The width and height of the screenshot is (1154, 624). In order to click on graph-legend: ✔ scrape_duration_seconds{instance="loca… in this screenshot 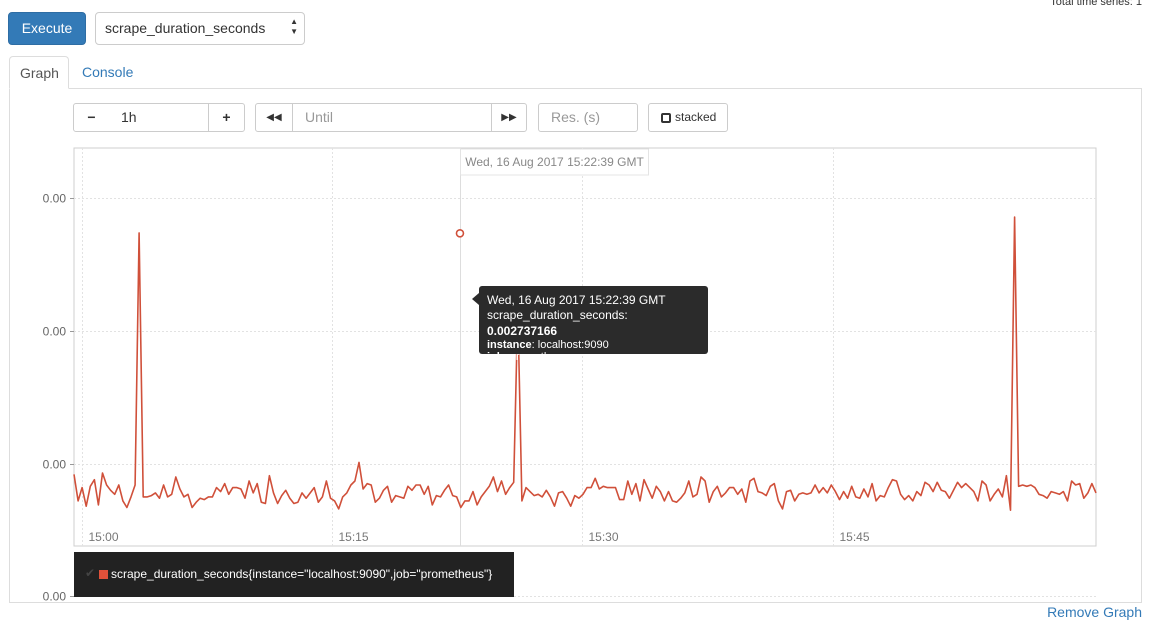, I will do `click(294, 574)`.